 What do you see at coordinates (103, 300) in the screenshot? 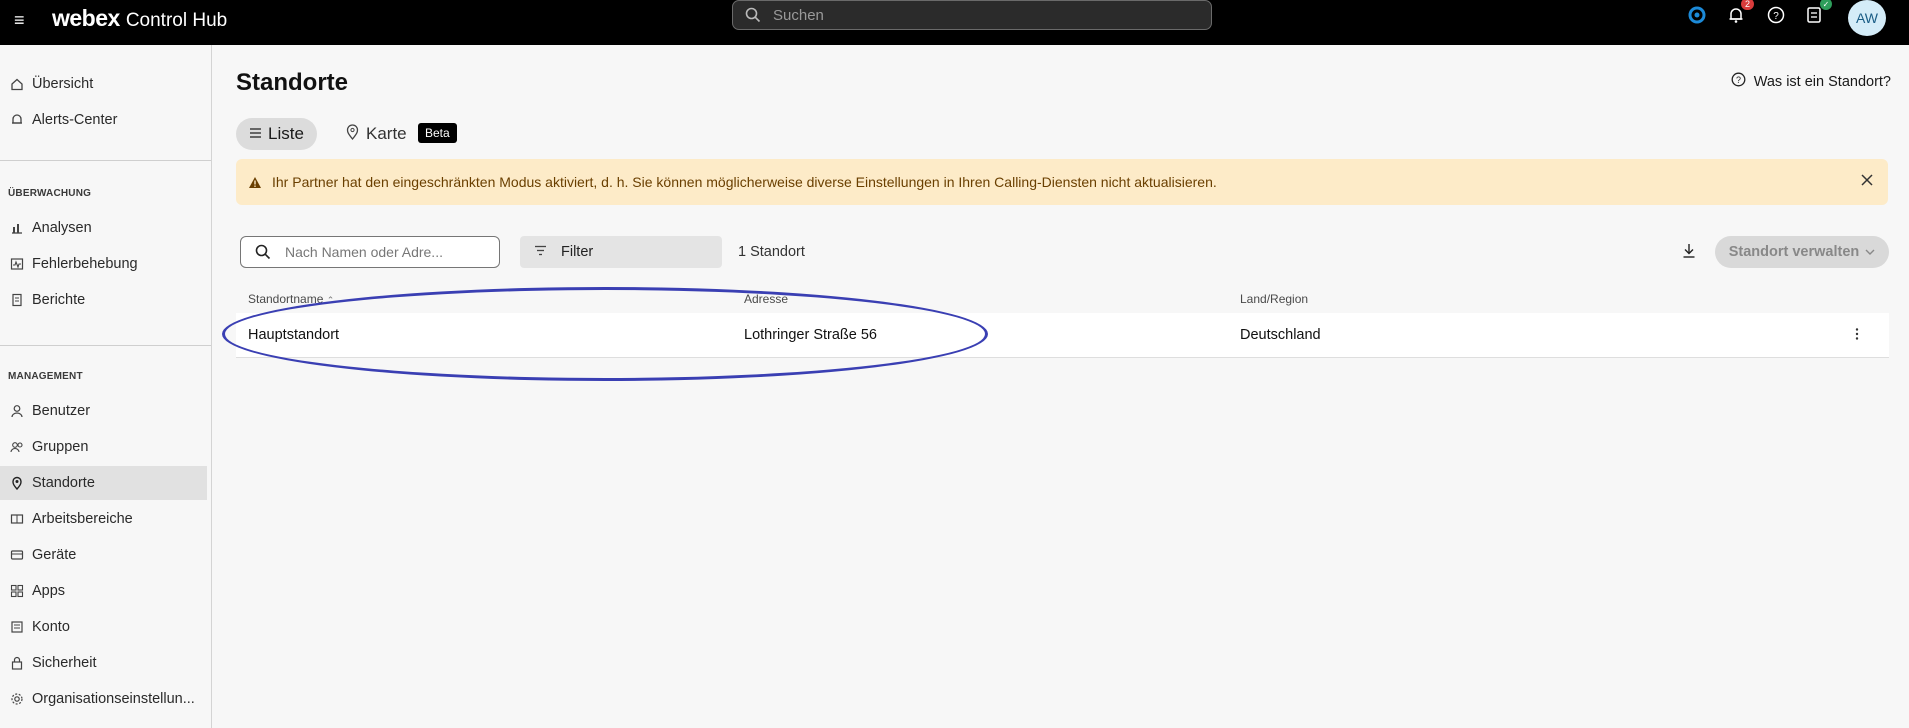
I see `sidebar-item-reports: Berichte` at bounding box center [103, 300].